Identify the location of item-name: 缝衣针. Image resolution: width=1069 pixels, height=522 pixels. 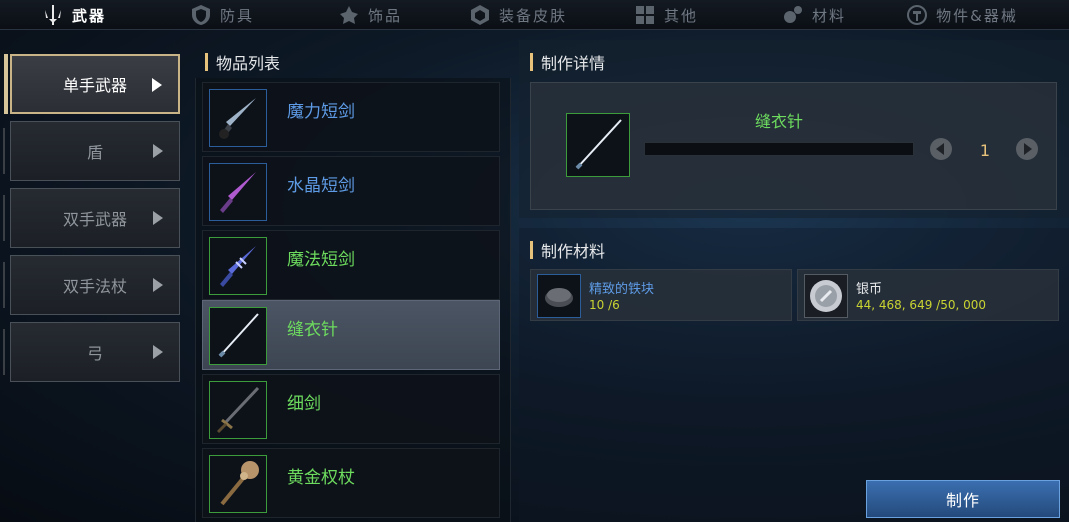
(312, 330).